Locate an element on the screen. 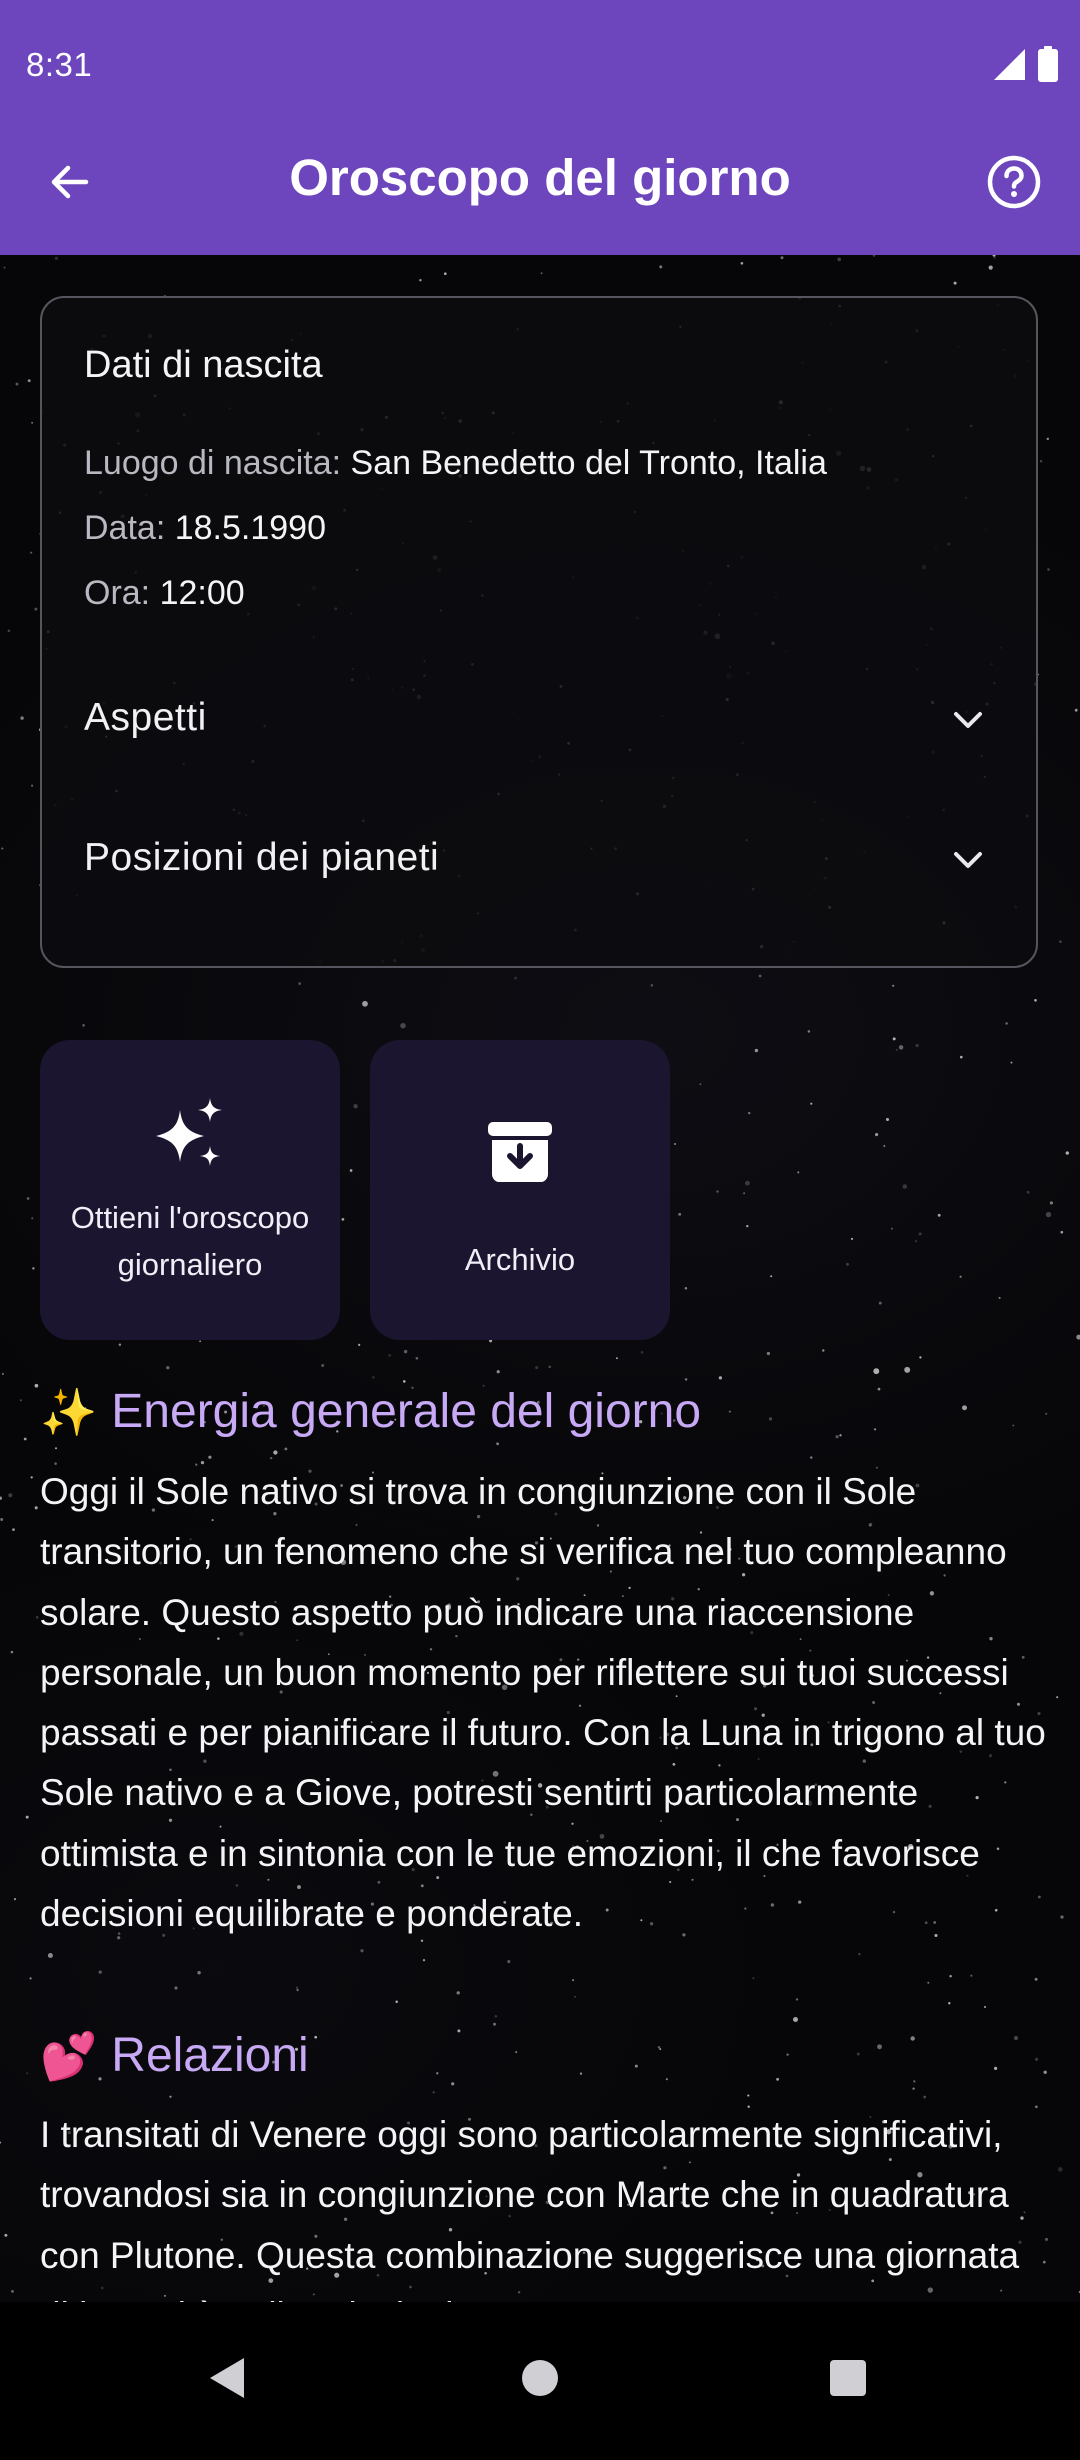  system-nav-bar is located at coordinates (540, 2381).